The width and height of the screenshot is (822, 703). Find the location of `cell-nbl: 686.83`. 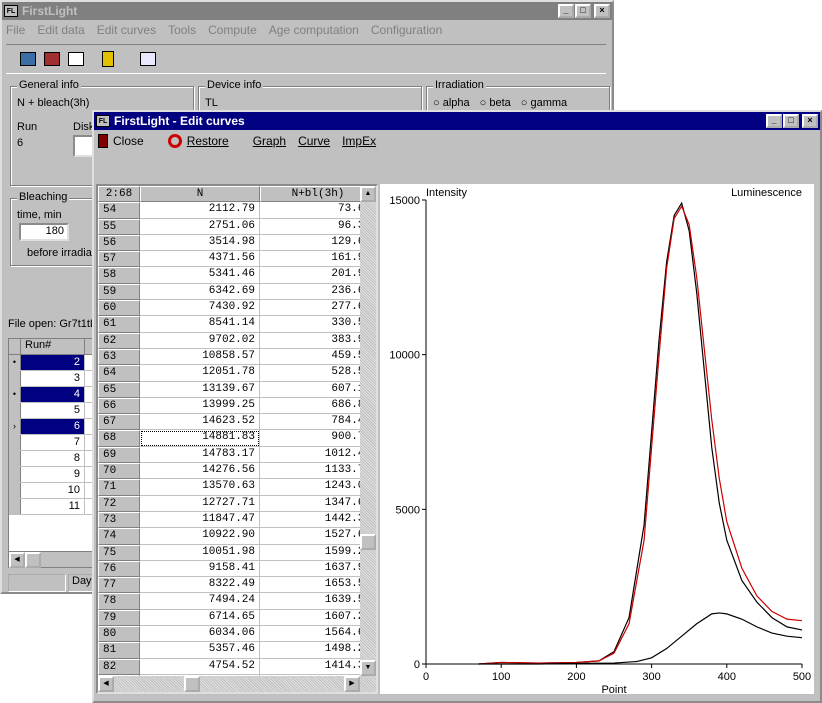

cell-nbl: 686.83 is located at coordinates (318, 406).